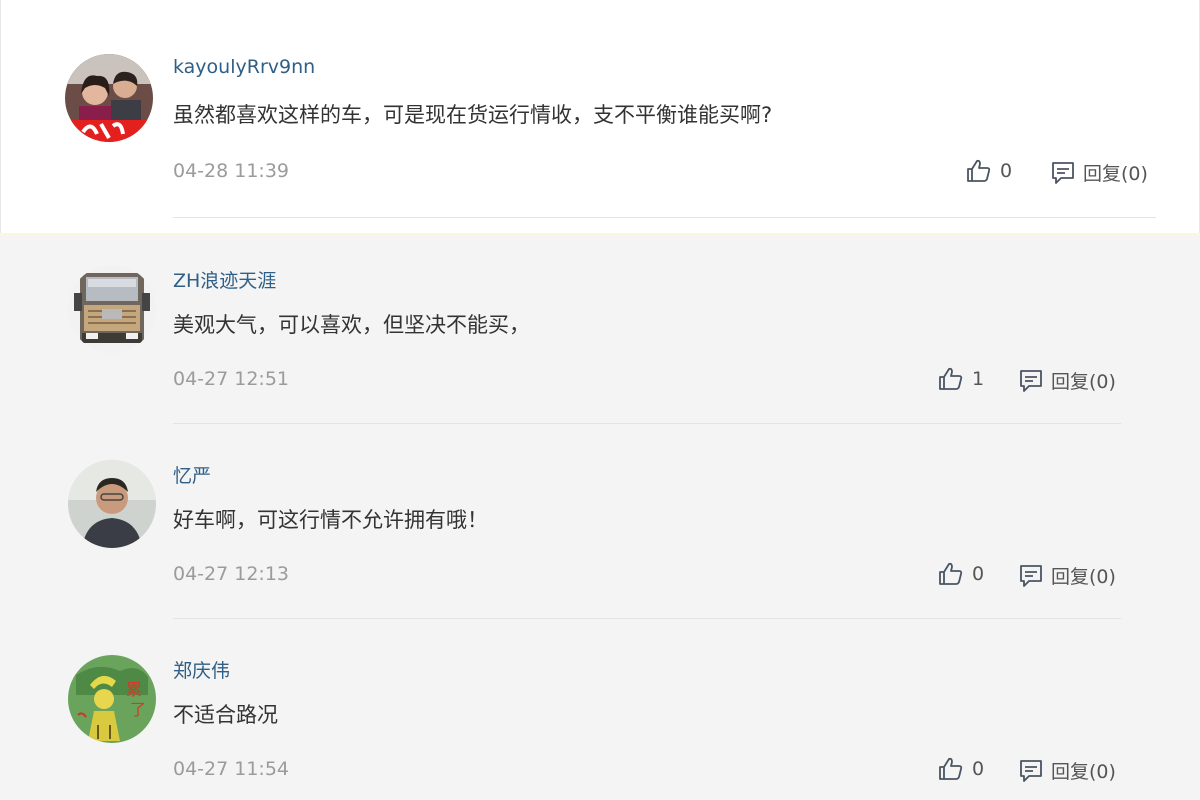 Image resolution: width=1200 pixels, height=800 pixels. Describe the element at coordinates (112, 699) in the screenshot. I see `avatar: 累 了` at that location.